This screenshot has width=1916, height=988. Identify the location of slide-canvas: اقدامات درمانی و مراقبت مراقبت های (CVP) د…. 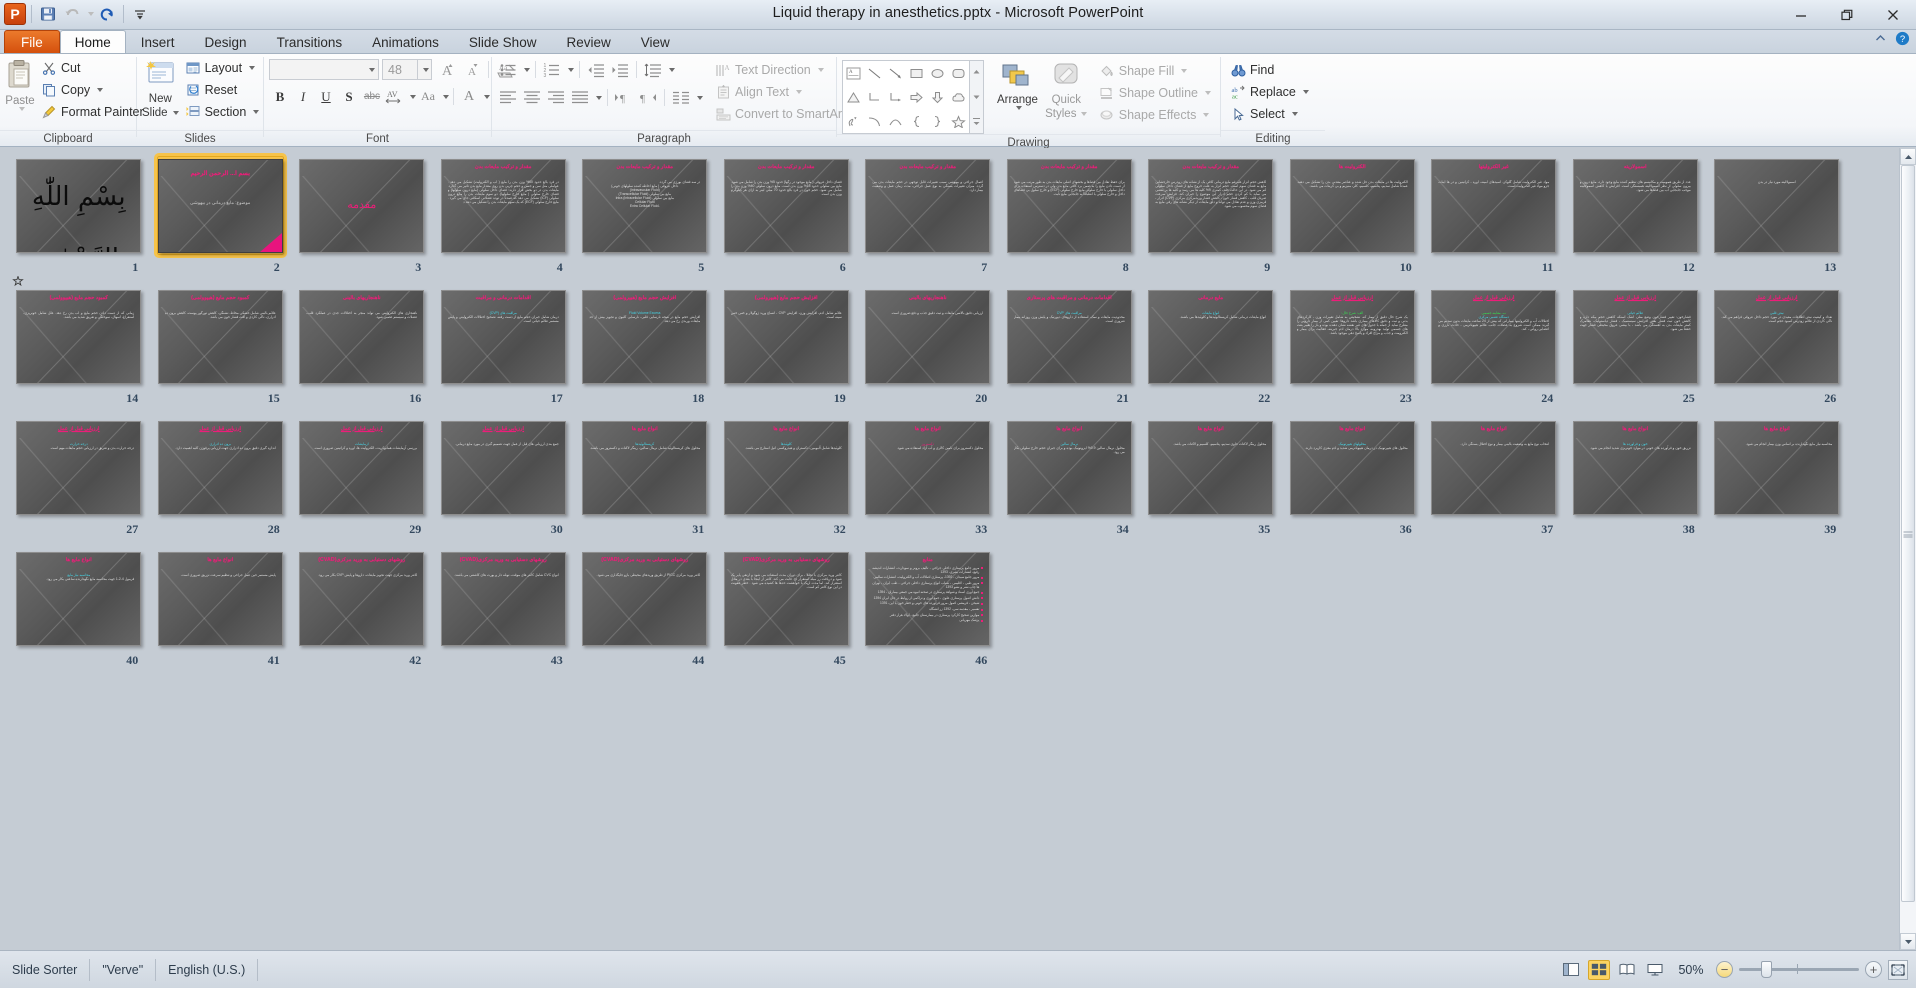
(503, 336).